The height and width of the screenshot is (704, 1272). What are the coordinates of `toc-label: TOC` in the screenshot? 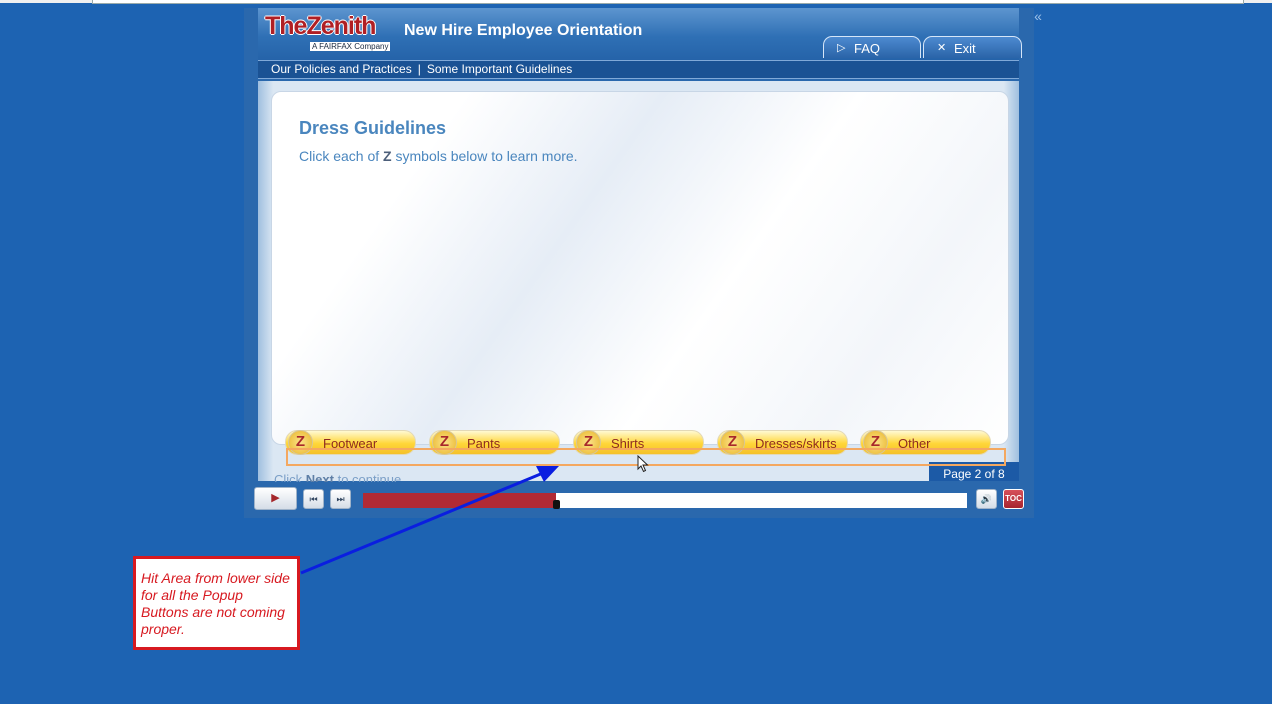 It's located at (1013, 498).